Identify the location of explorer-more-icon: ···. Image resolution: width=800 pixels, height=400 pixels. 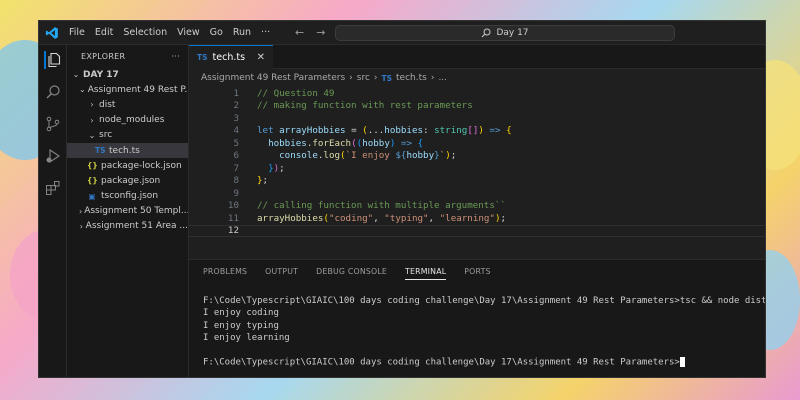
(175, 56).